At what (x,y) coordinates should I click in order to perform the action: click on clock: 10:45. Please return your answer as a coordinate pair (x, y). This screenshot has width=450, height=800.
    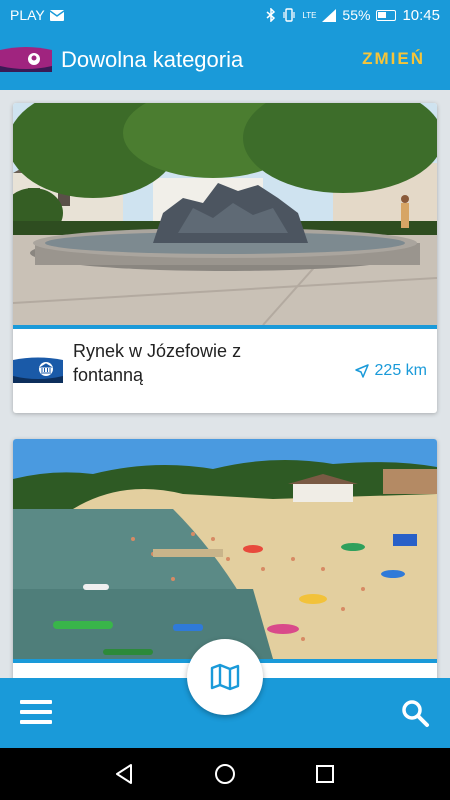
    Looking at the image, I should click on (421, 15).